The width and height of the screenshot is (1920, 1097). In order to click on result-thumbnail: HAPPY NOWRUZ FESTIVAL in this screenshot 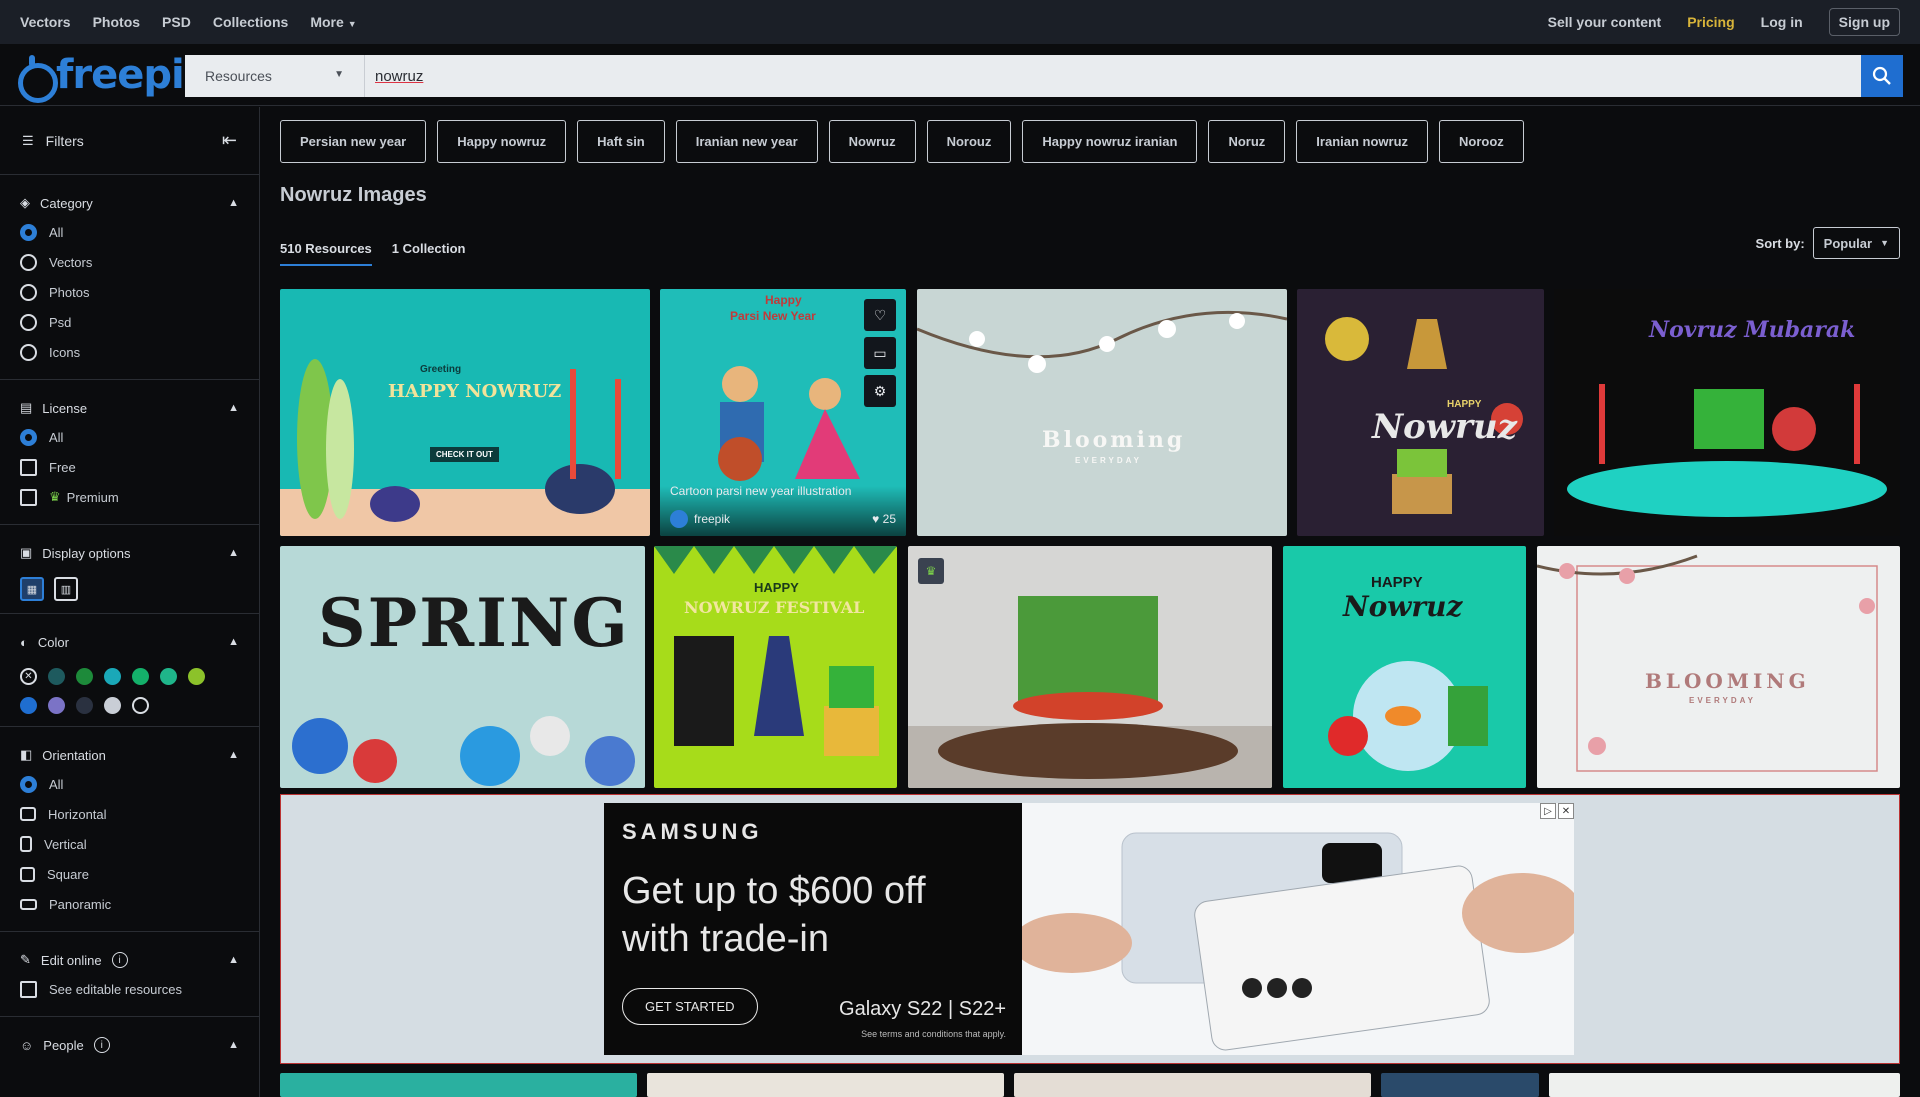, I will do `click(775, 667)`.